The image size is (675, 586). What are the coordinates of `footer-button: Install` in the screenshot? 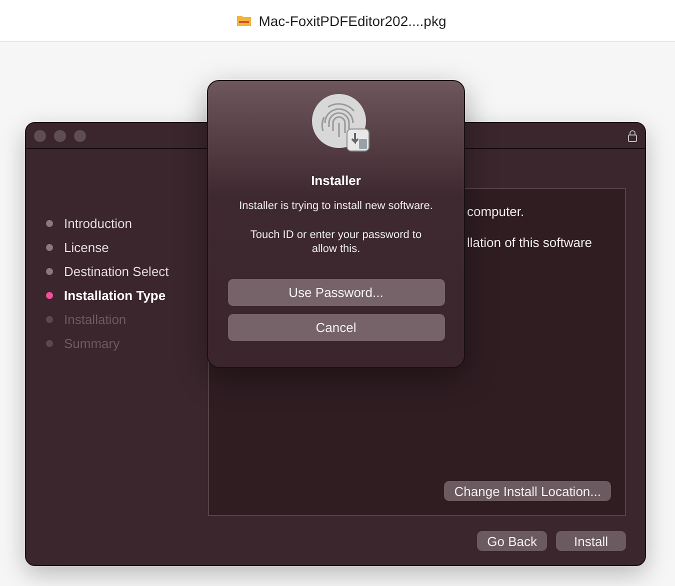 It's located at (591, 541).